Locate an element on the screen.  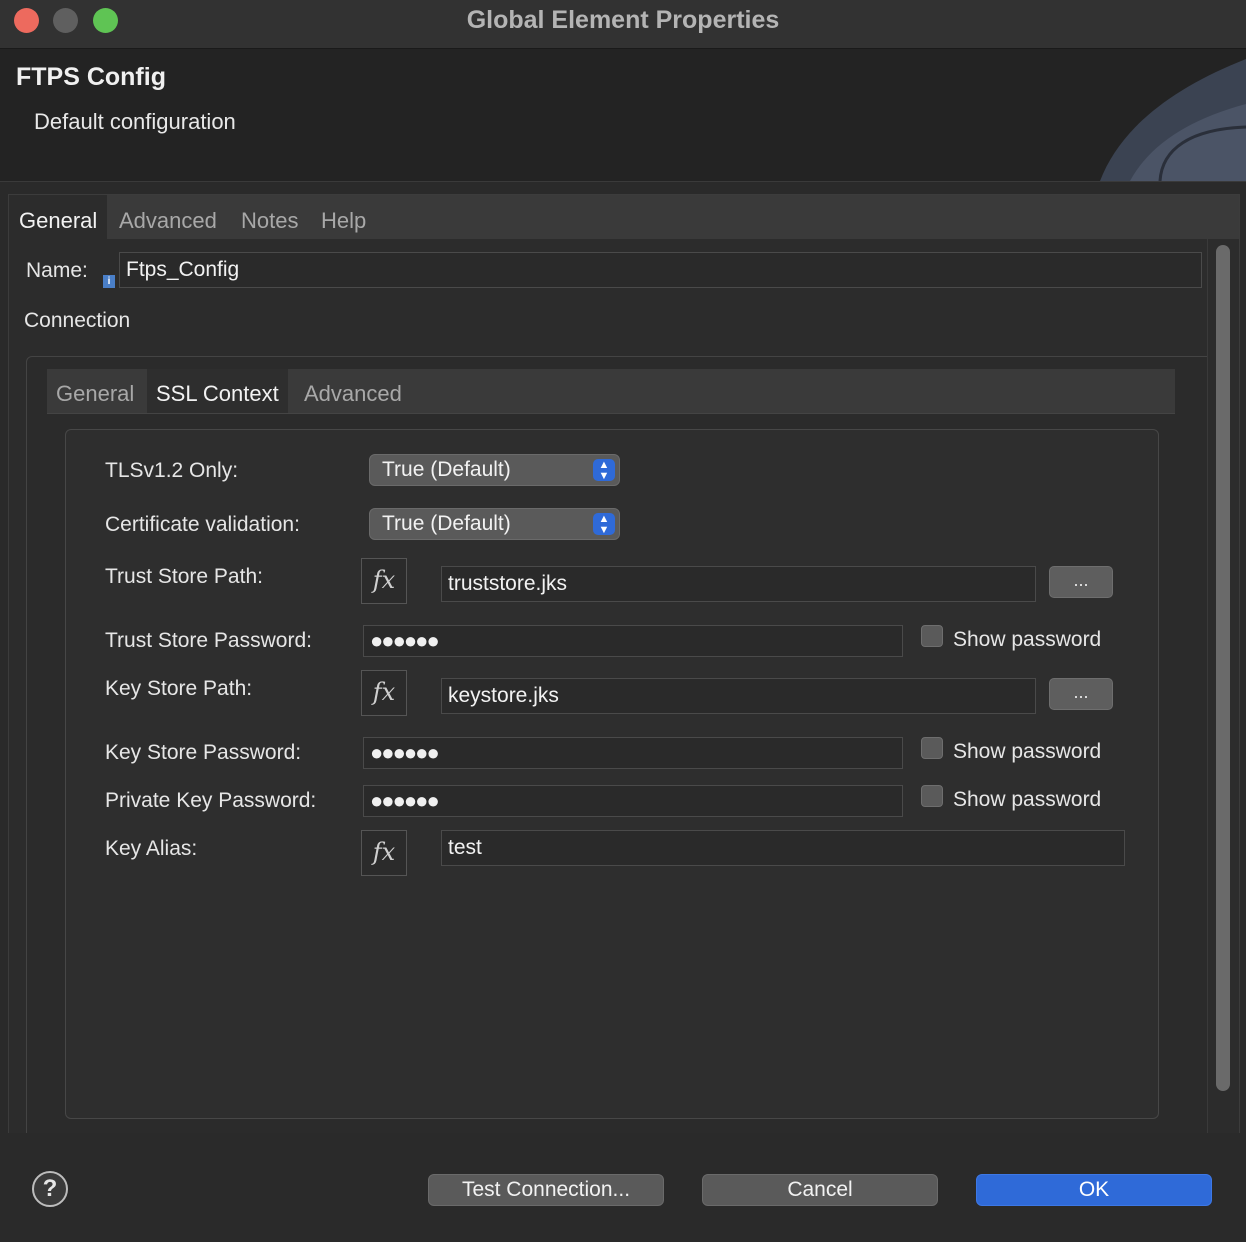
trust-store-path-input: truststore.jks is located at coordinates (738, 584).